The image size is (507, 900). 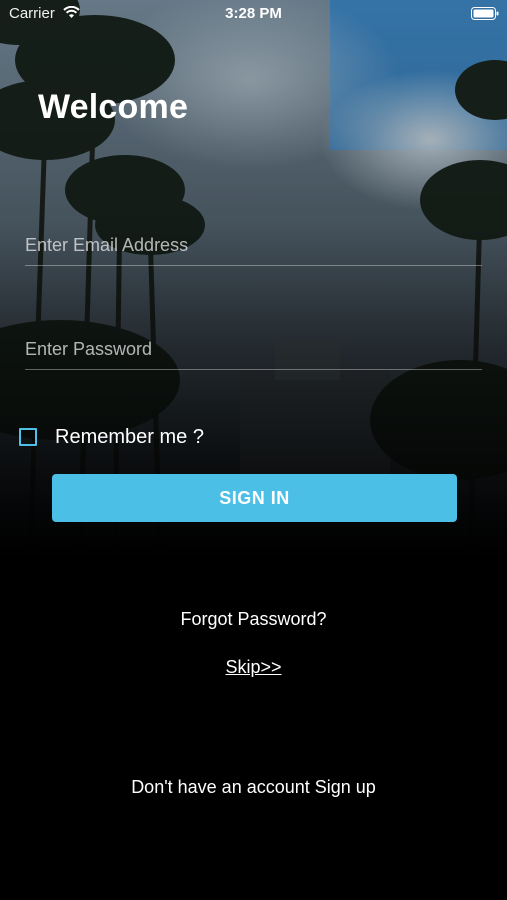 I want to click on forgot-password-label: Forgot Password?, so click(x=253, y=619).